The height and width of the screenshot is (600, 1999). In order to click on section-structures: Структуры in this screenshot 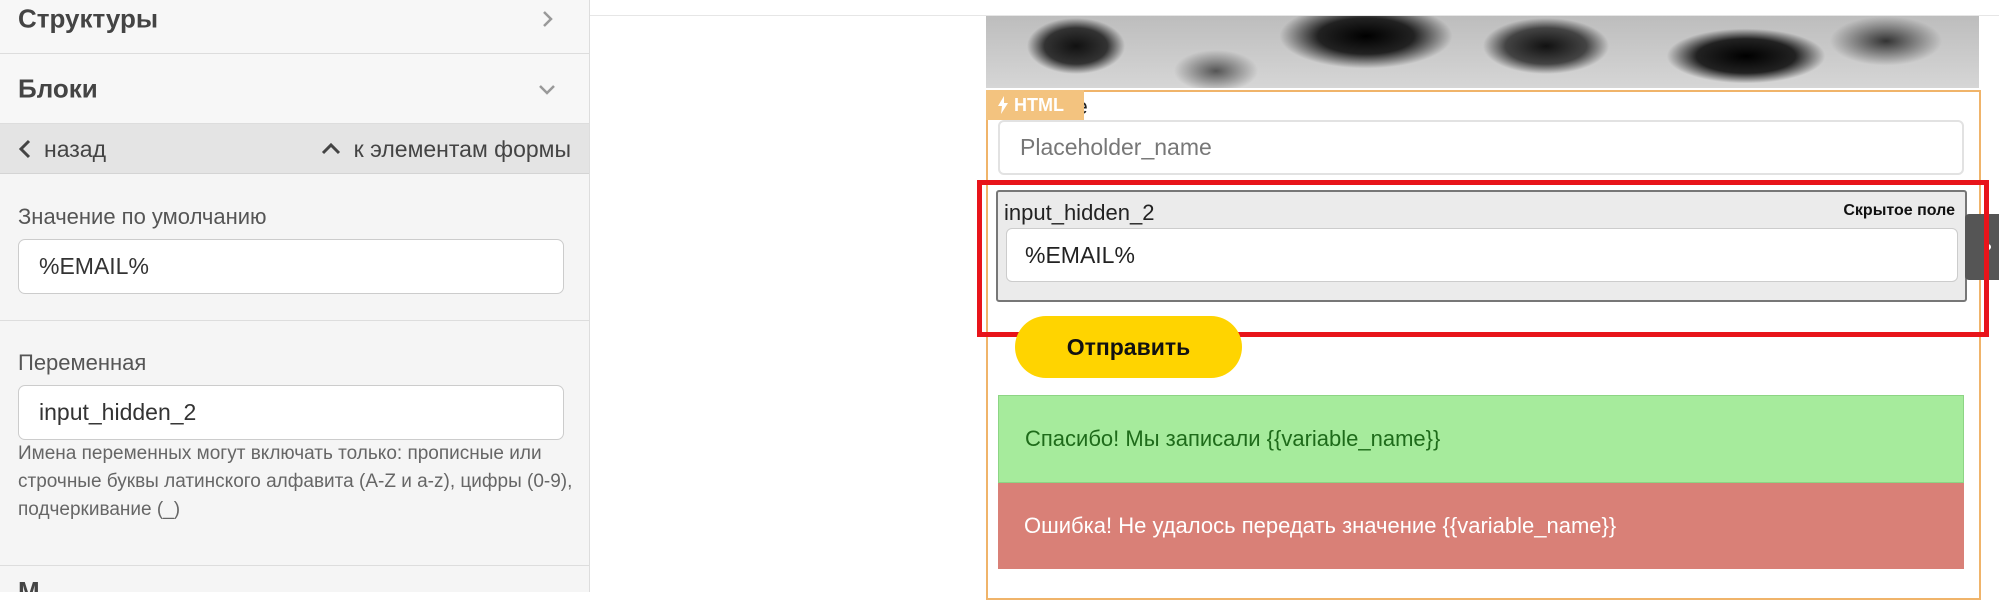, I will do `click(294, 27)`.